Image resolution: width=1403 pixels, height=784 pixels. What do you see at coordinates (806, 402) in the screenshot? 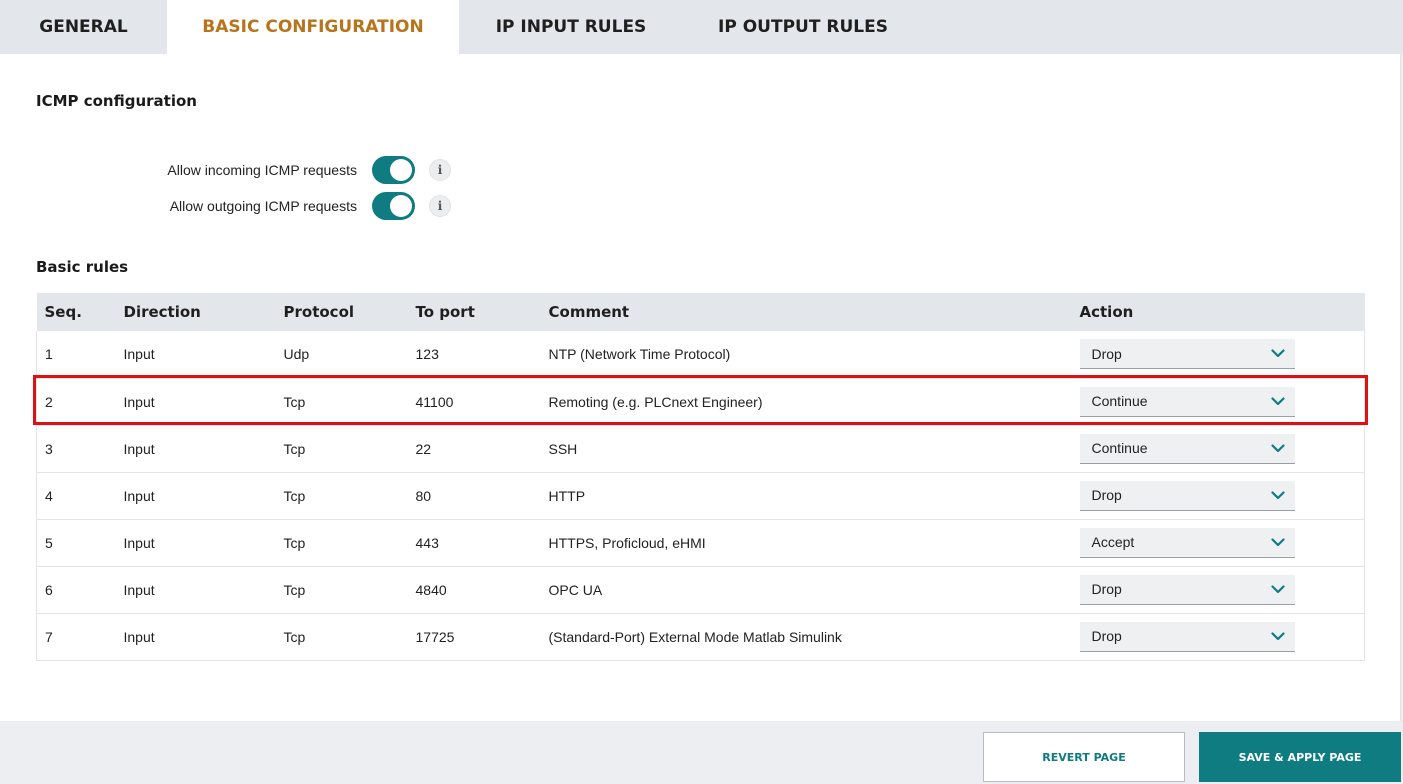
I see `cell-comment: Remoting (e.g. PLCnext Engineer)` at bounding box center [806, 402].